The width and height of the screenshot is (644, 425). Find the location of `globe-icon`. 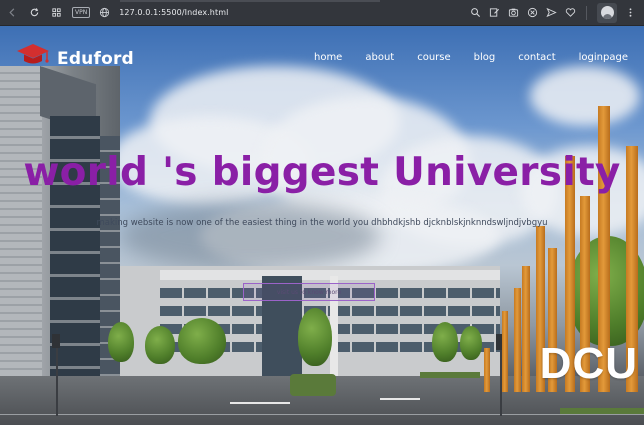

globe-icon is located at coordinates (104, 13).